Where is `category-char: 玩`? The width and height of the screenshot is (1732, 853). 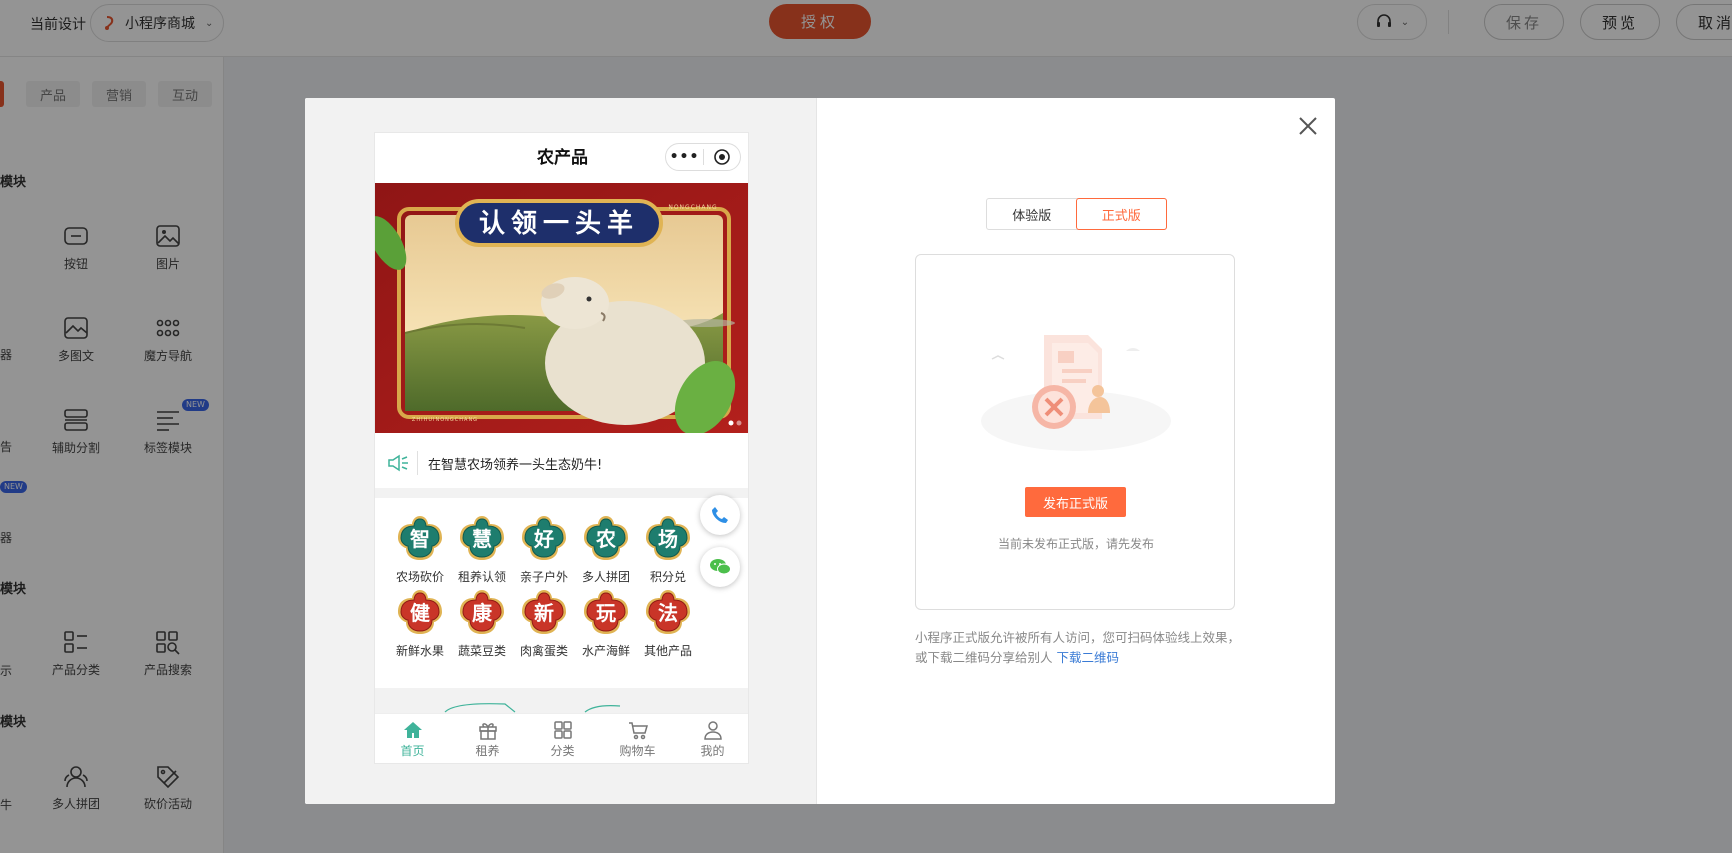 category-char: 玩 is located at coordinates (606, 613).